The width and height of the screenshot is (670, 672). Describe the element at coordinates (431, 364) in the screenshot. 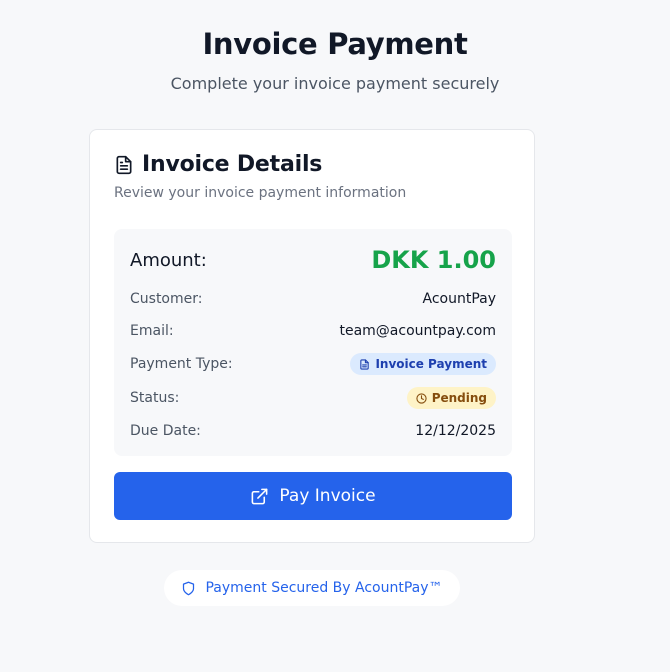

I see `payment-type-value: Invoice Payment` at that location.